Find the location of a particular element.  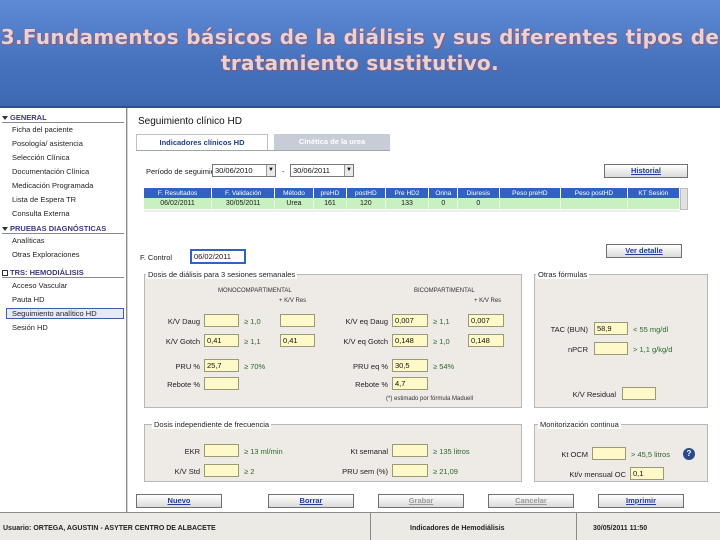

dosis-panel is located at coordinates (333, 341).